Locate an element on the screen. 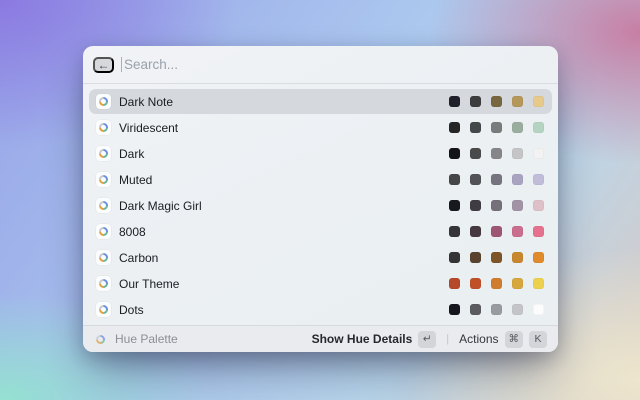 The height and width of the screenshot is (400, 640). theme-name: Muted is located at coordinates (136, 179).